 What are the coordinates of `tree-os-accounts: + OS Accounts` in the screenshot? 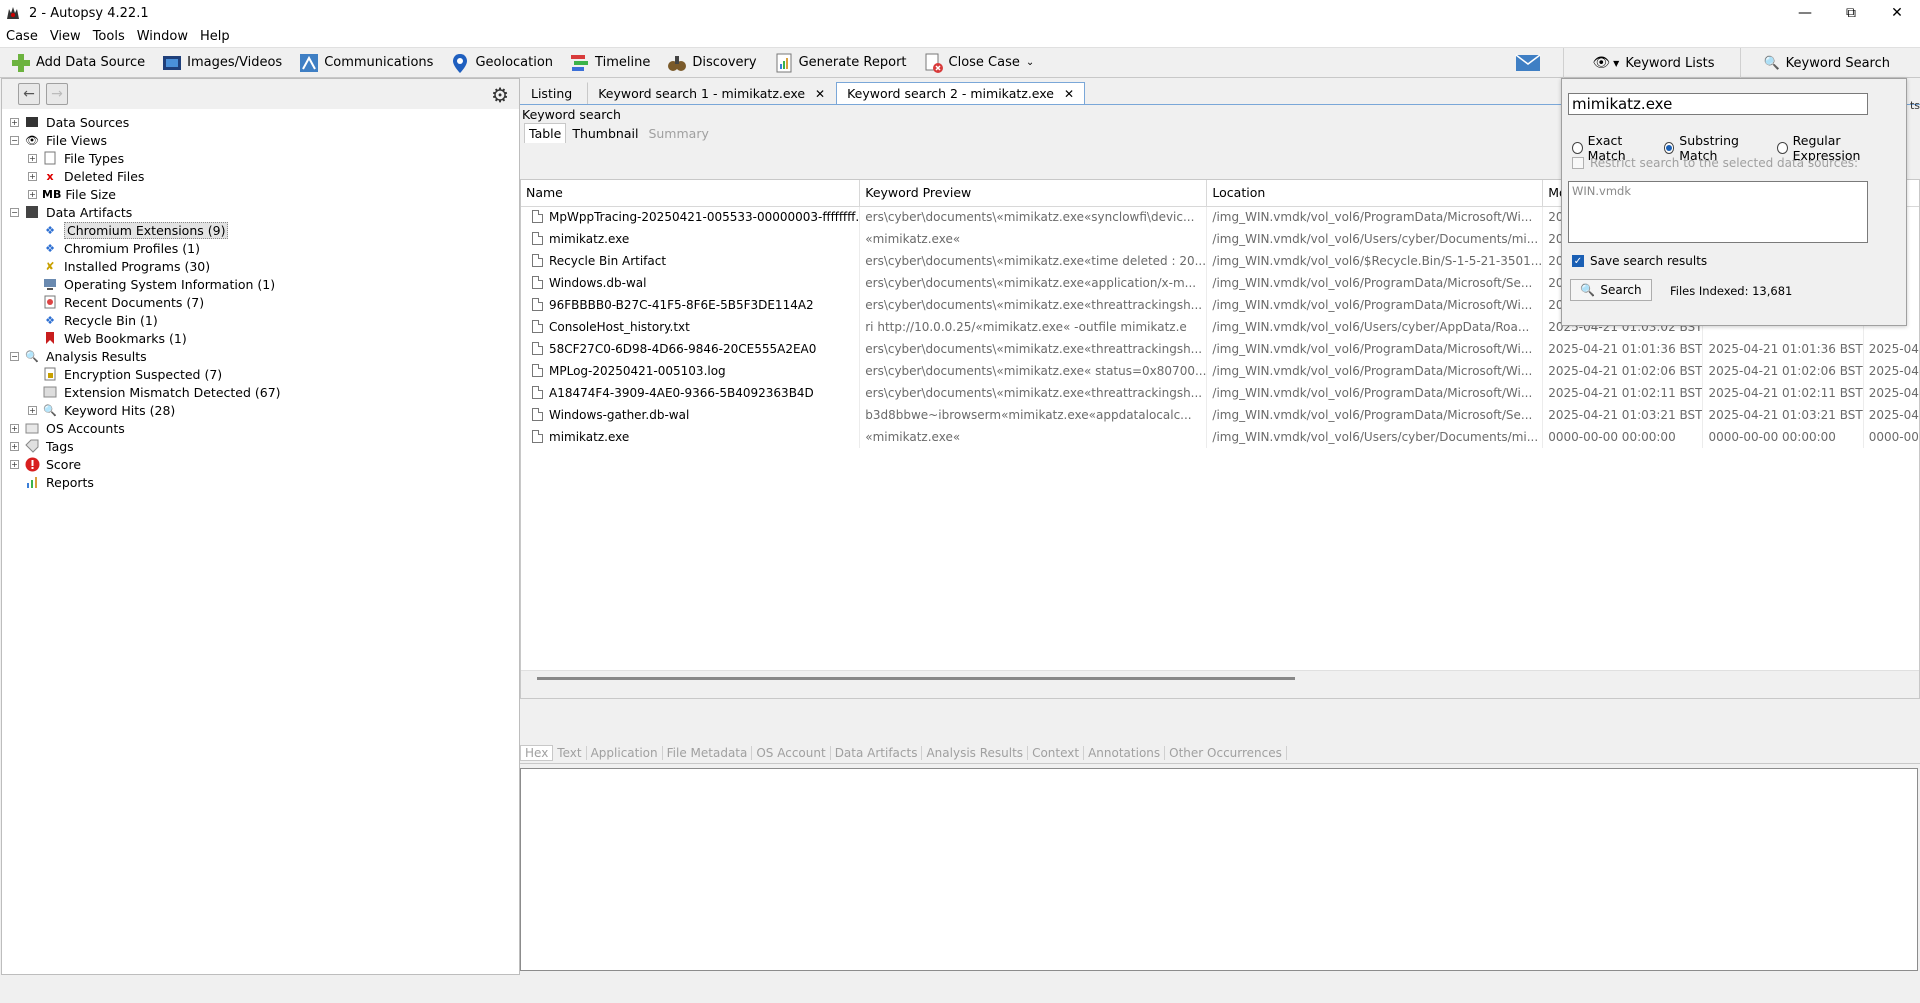 It's located at (67, 428).